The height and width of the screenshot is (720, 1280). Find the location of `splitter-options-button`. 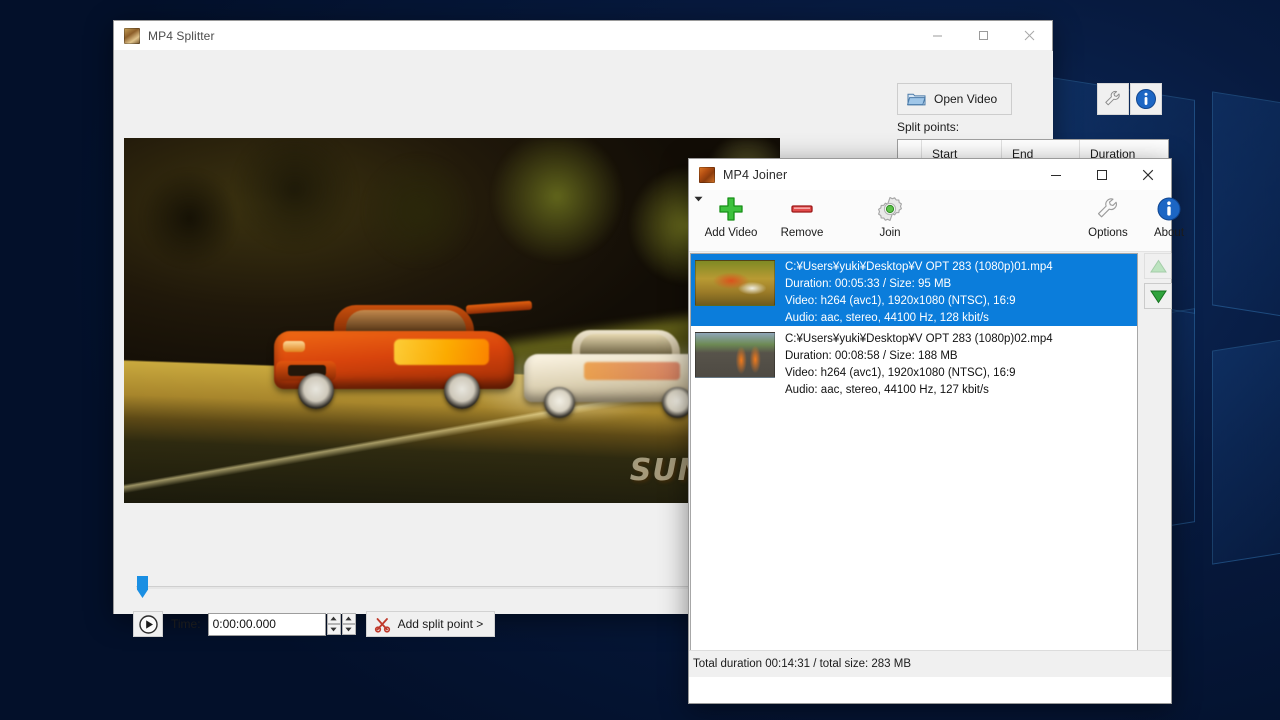

splitter-options-button is located at coordinates (1113, 99).